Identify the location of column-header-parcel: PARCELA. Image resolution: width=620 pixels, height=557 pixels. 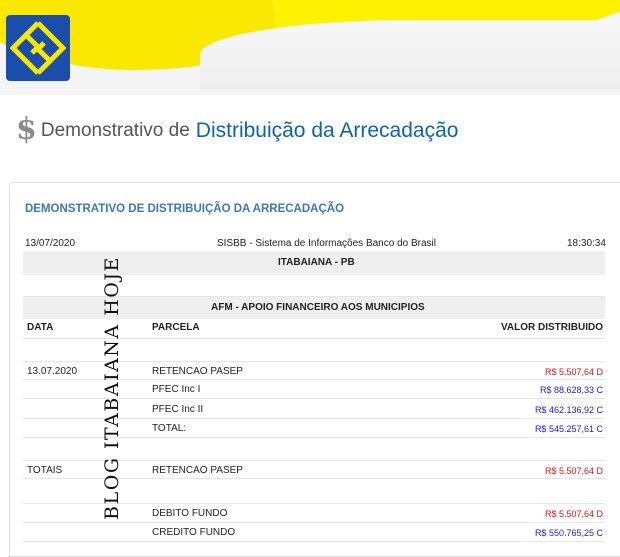
(176, 327).